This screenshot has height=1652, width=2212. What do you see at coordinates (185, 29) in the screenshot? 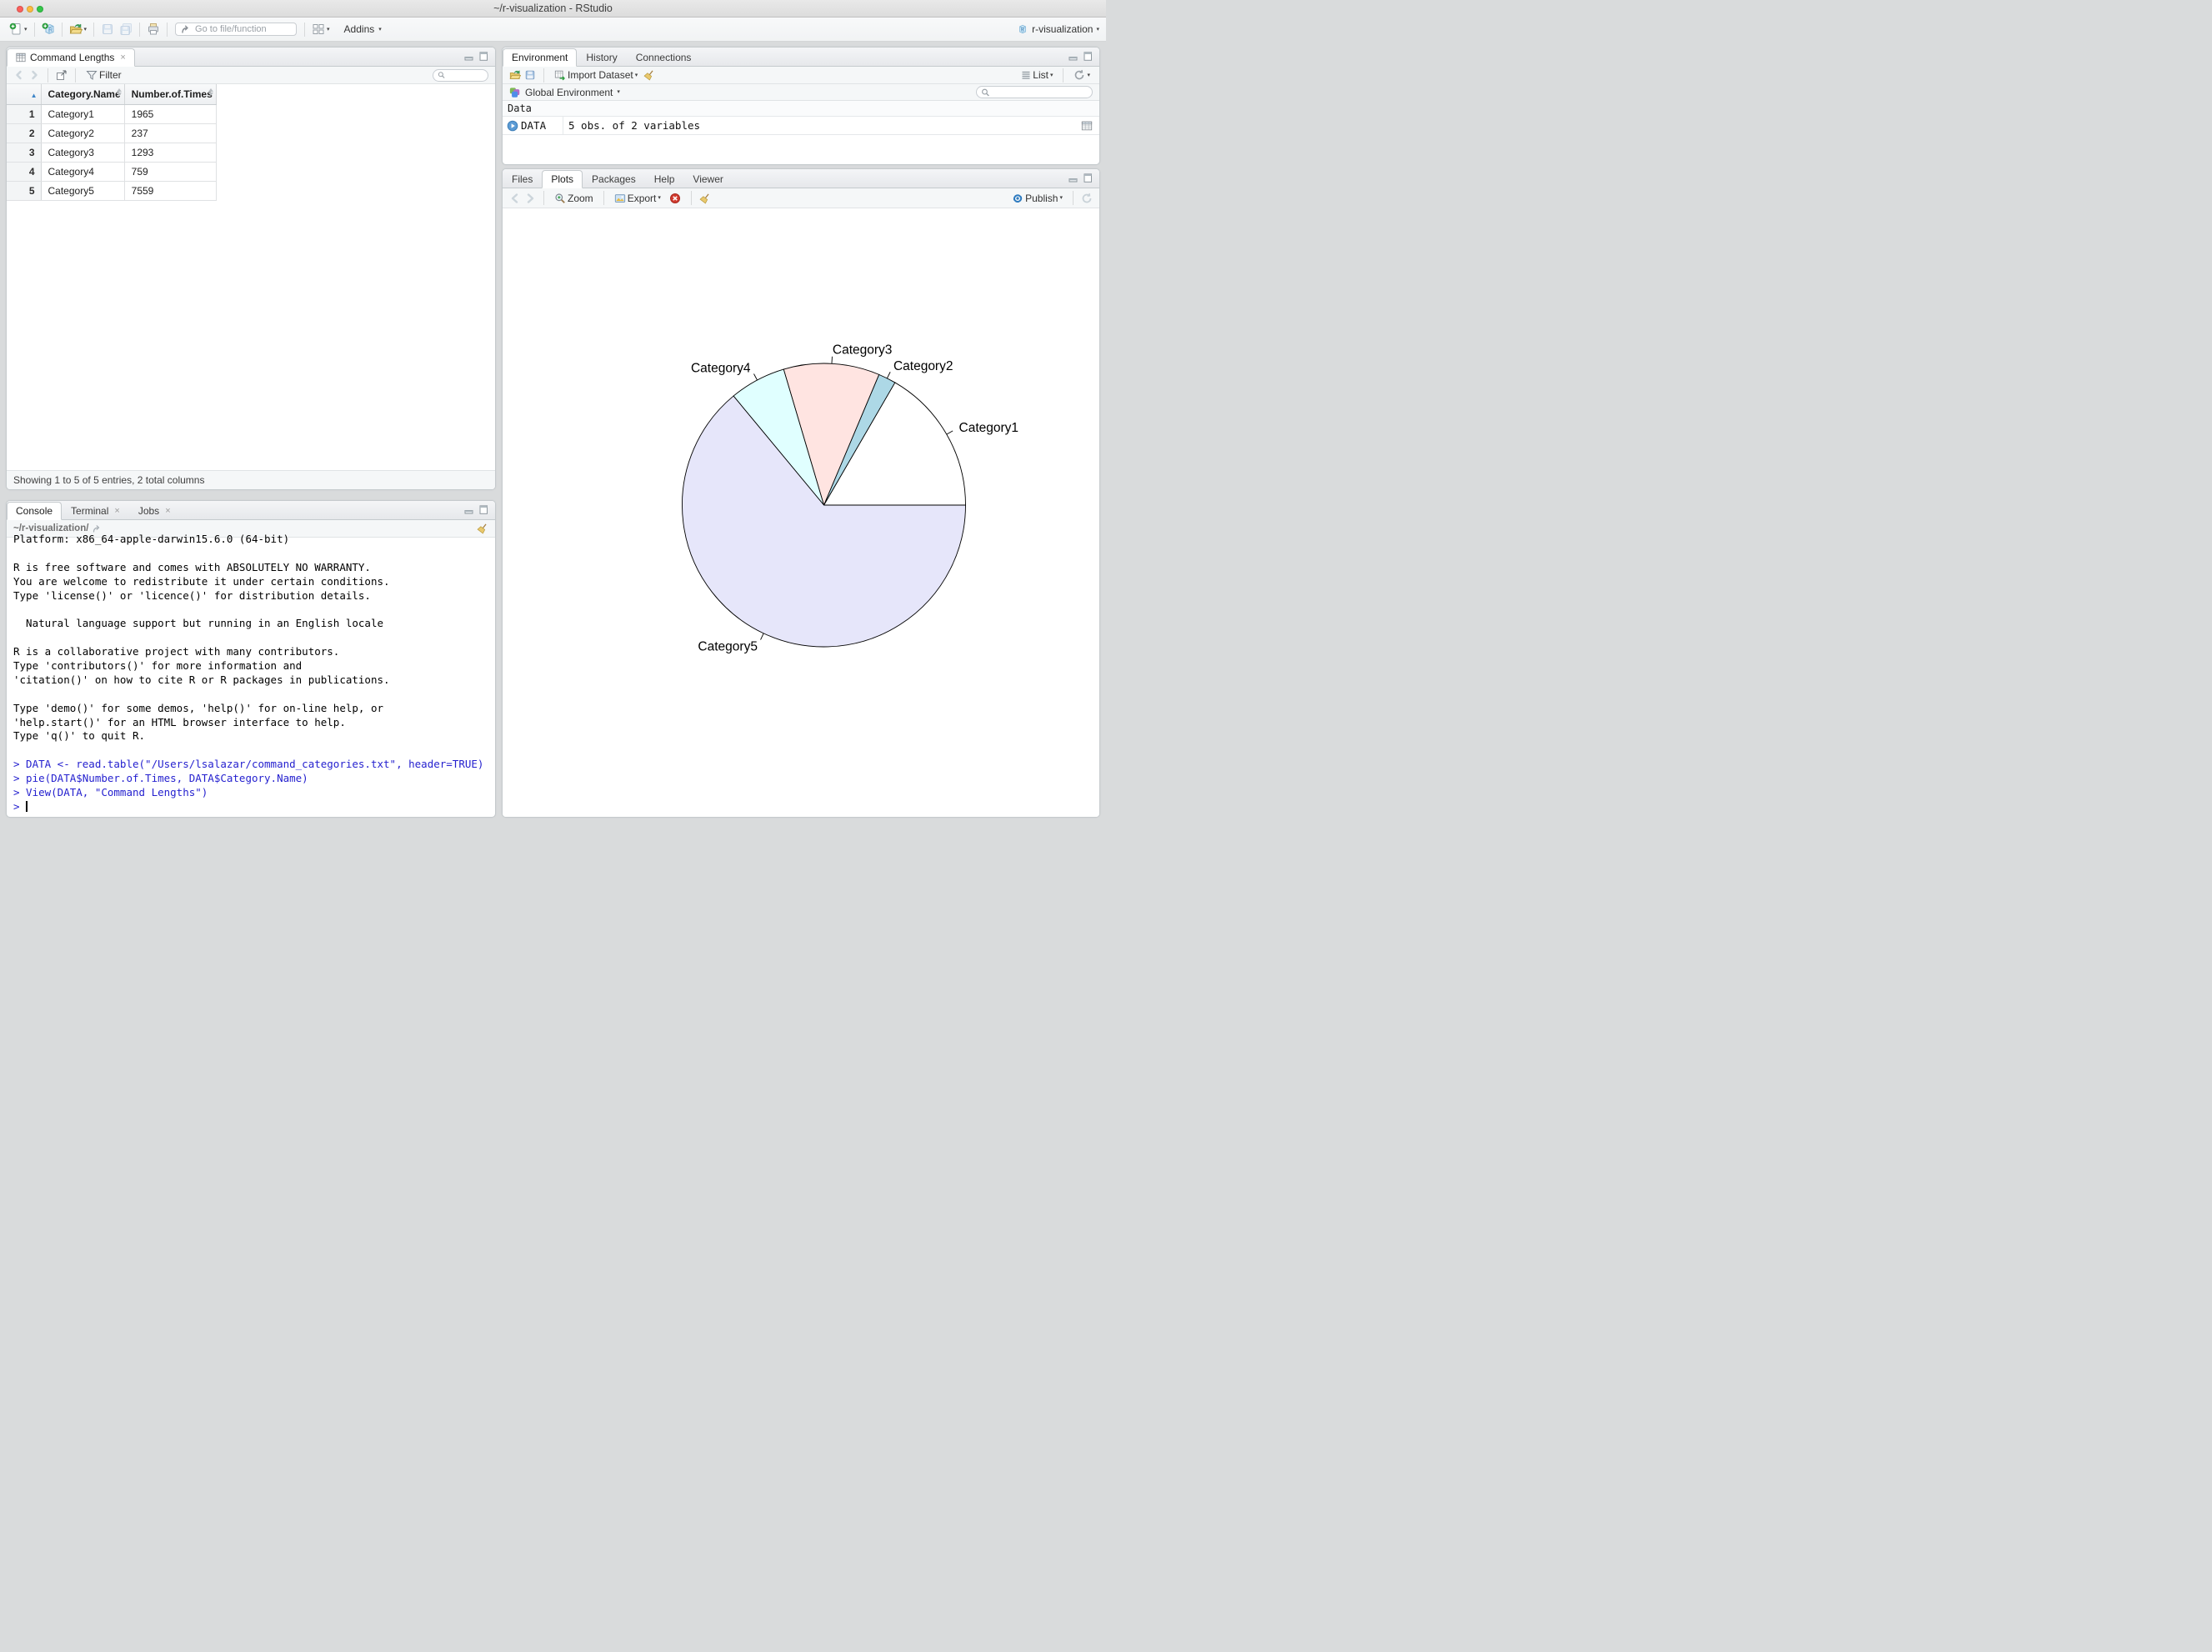
I see `goto-arrow-icon` at bounding box center [185, 29].